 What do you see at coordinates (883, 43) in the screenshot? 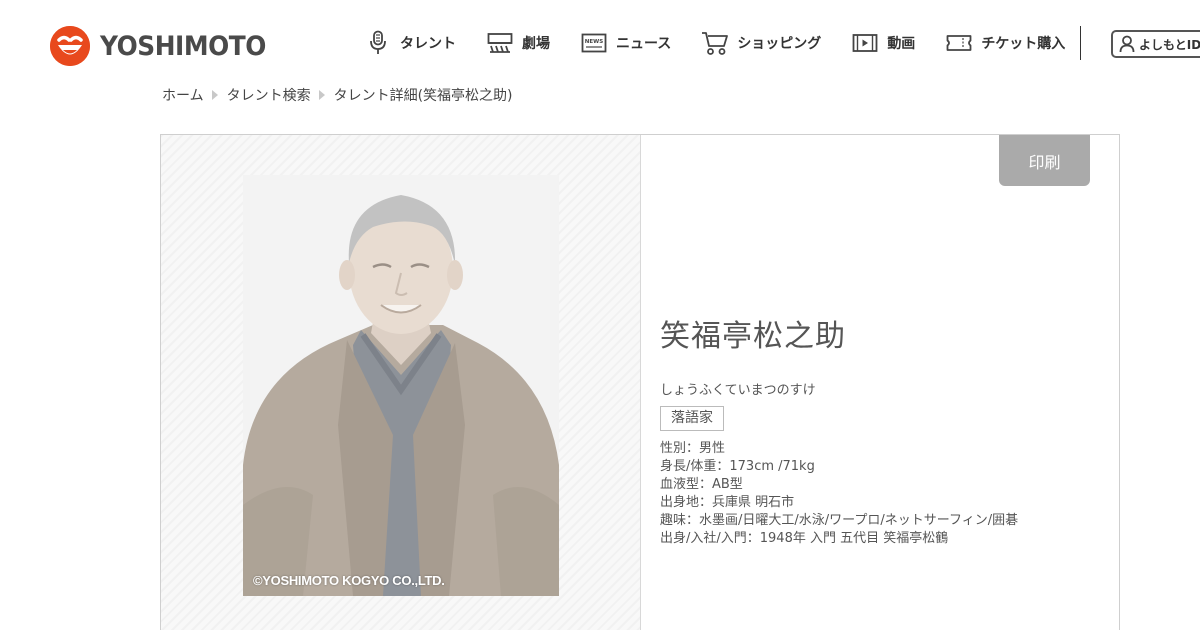
I see `nav-item-video: 動画` at bounding box center [883, 43].